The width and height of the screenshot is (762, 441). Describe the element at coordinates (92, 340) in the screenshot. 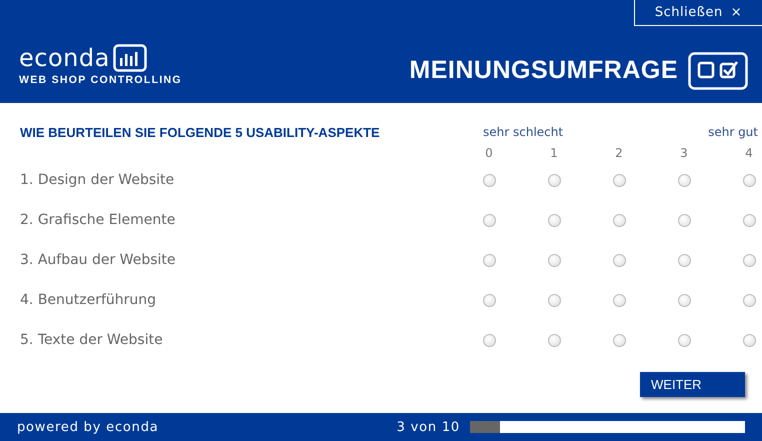

I see `item-label: 5. Texte der Website` at that location.